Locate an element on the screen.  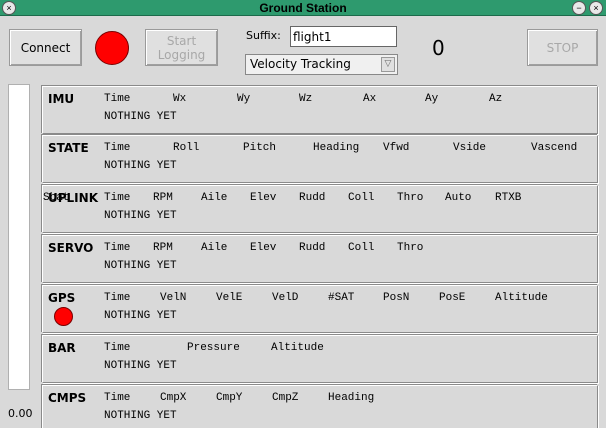
field-label: Roll is located at coordinates (186, 148).